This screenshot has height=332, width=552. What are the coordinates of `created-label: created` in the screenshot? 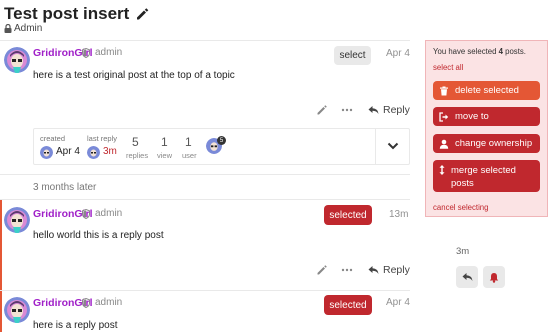 It's located at (53, 138).